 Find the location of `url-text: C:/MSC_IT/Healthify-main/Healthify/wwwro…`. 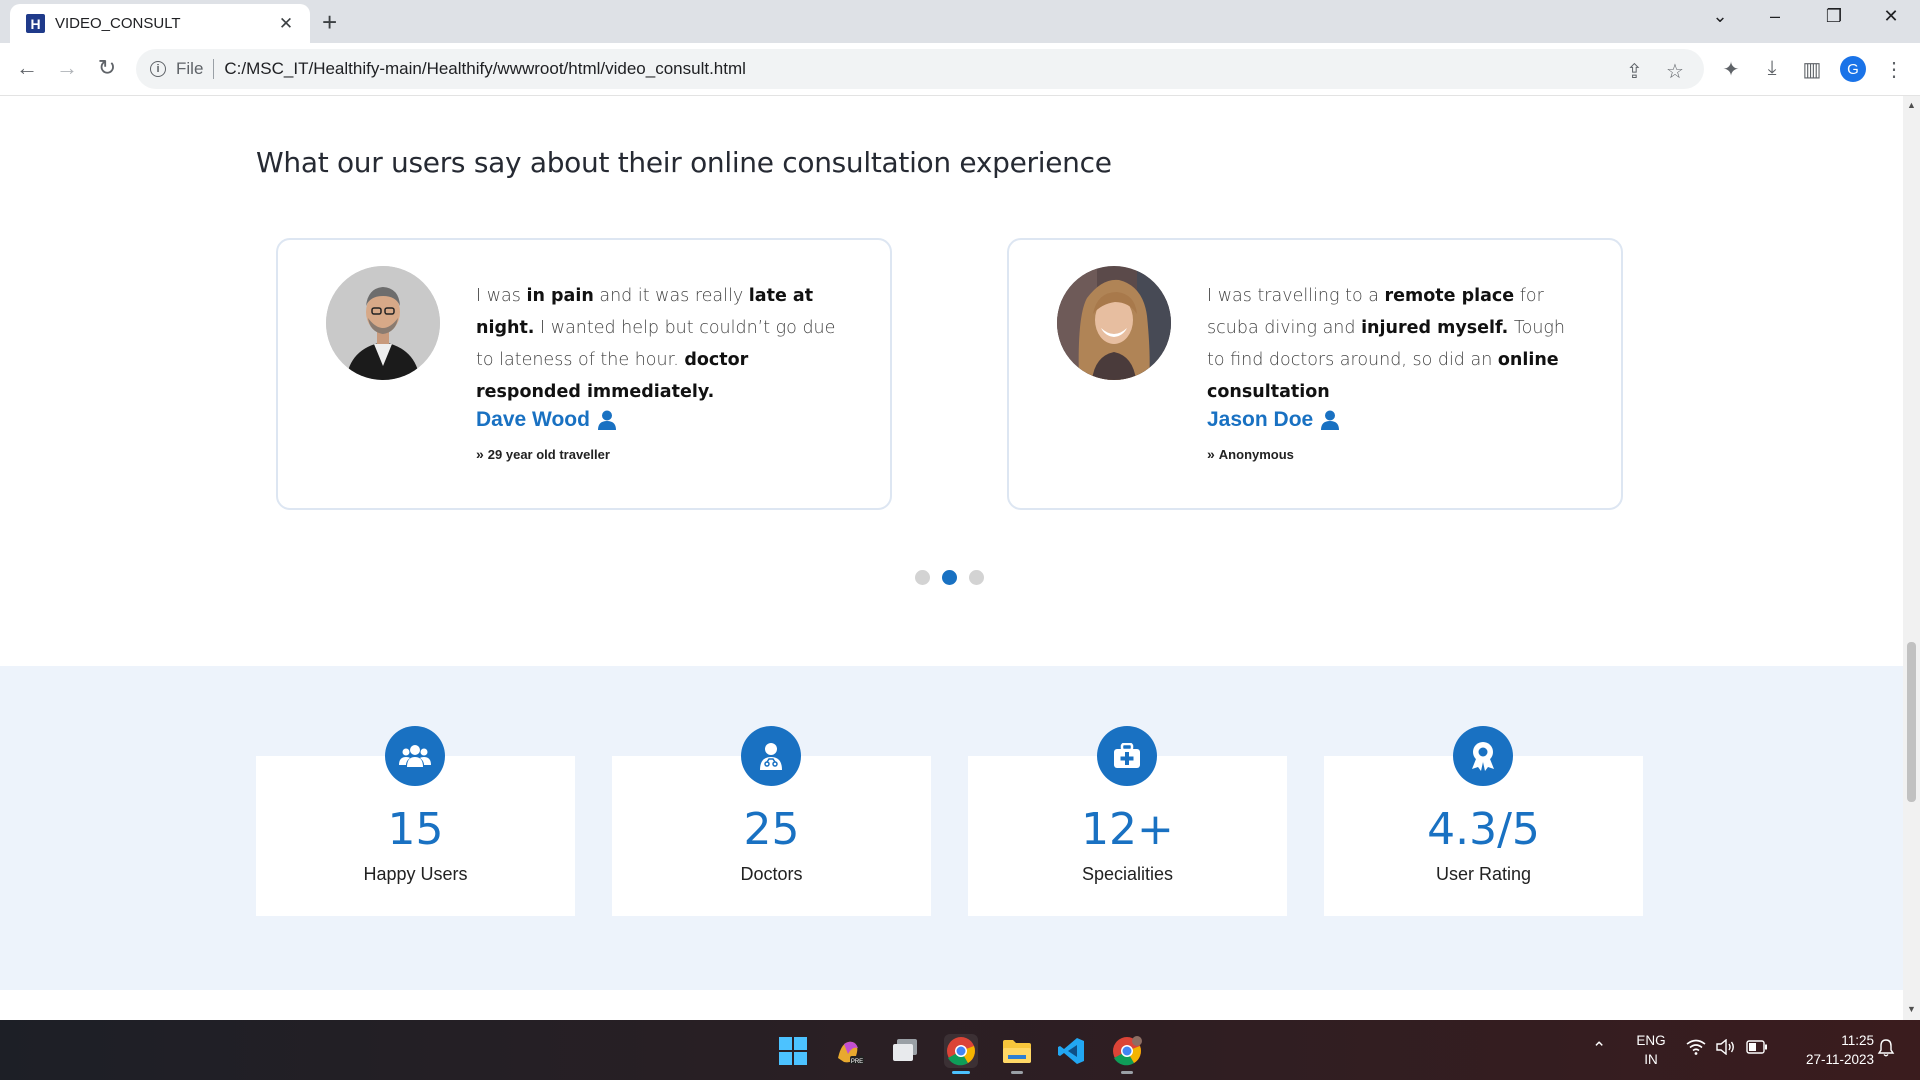

url-text: C:/MSC_IT/Healthify-main/Healthify/wwwro… is located at coordinates (485, 69).